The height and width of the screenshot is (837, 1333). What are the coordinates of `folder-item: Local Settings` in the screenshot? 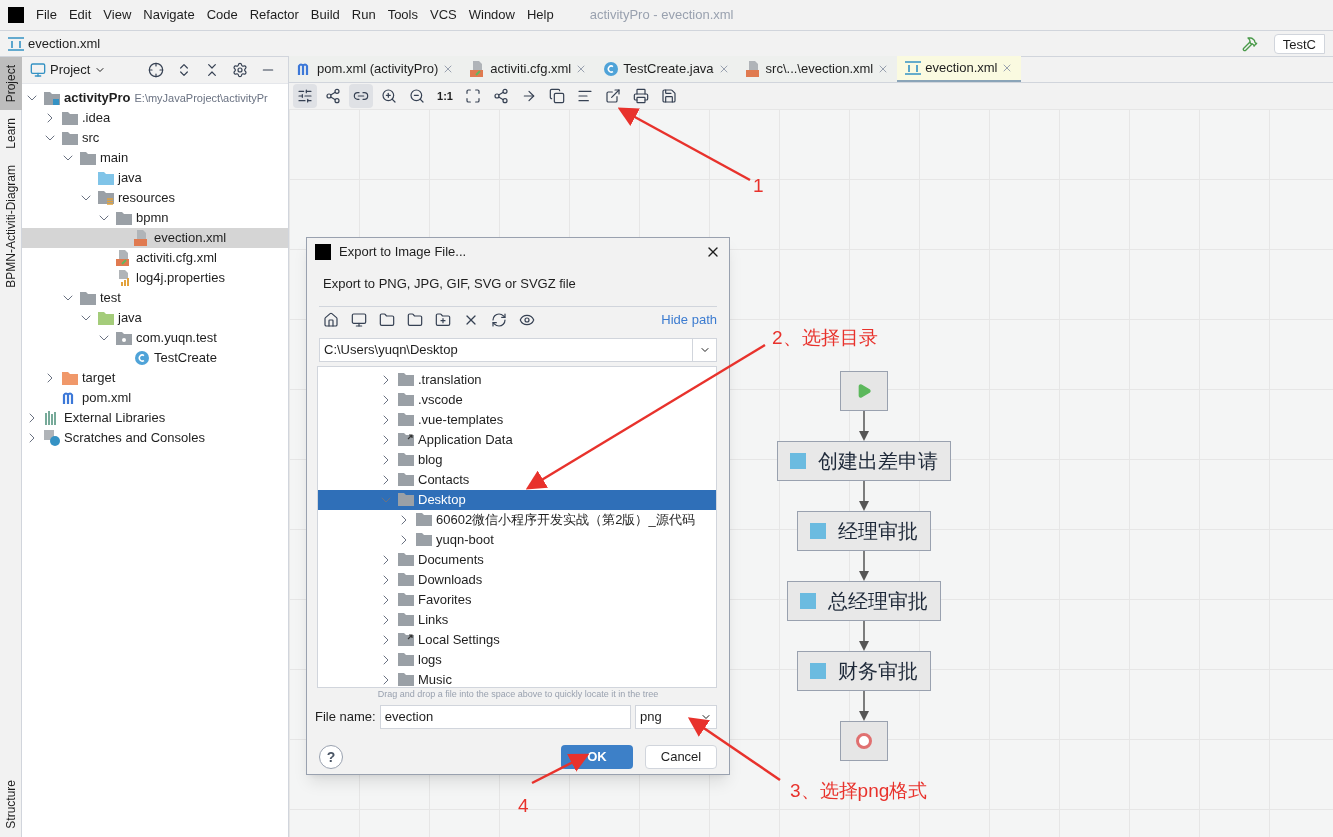 It's located at (517, 639).